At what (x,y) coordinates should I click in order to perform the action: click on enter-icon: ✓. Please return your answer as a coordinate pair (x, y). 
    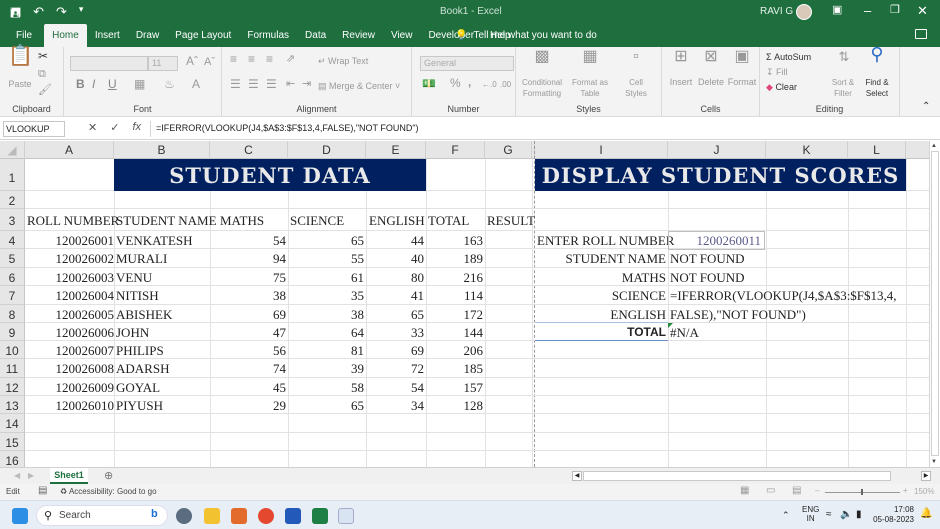
    Looking at the image, I should click on (114, 127).